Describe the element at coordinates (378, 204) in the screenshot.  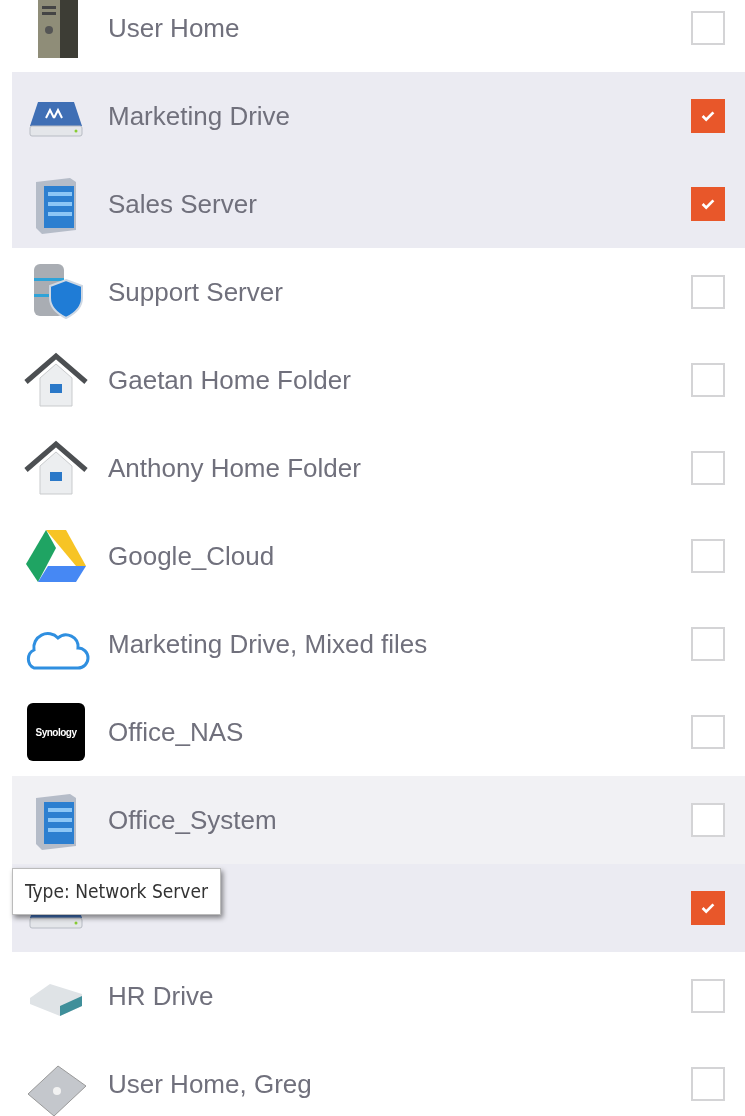
I see `list-row: Sales Server` at that location.